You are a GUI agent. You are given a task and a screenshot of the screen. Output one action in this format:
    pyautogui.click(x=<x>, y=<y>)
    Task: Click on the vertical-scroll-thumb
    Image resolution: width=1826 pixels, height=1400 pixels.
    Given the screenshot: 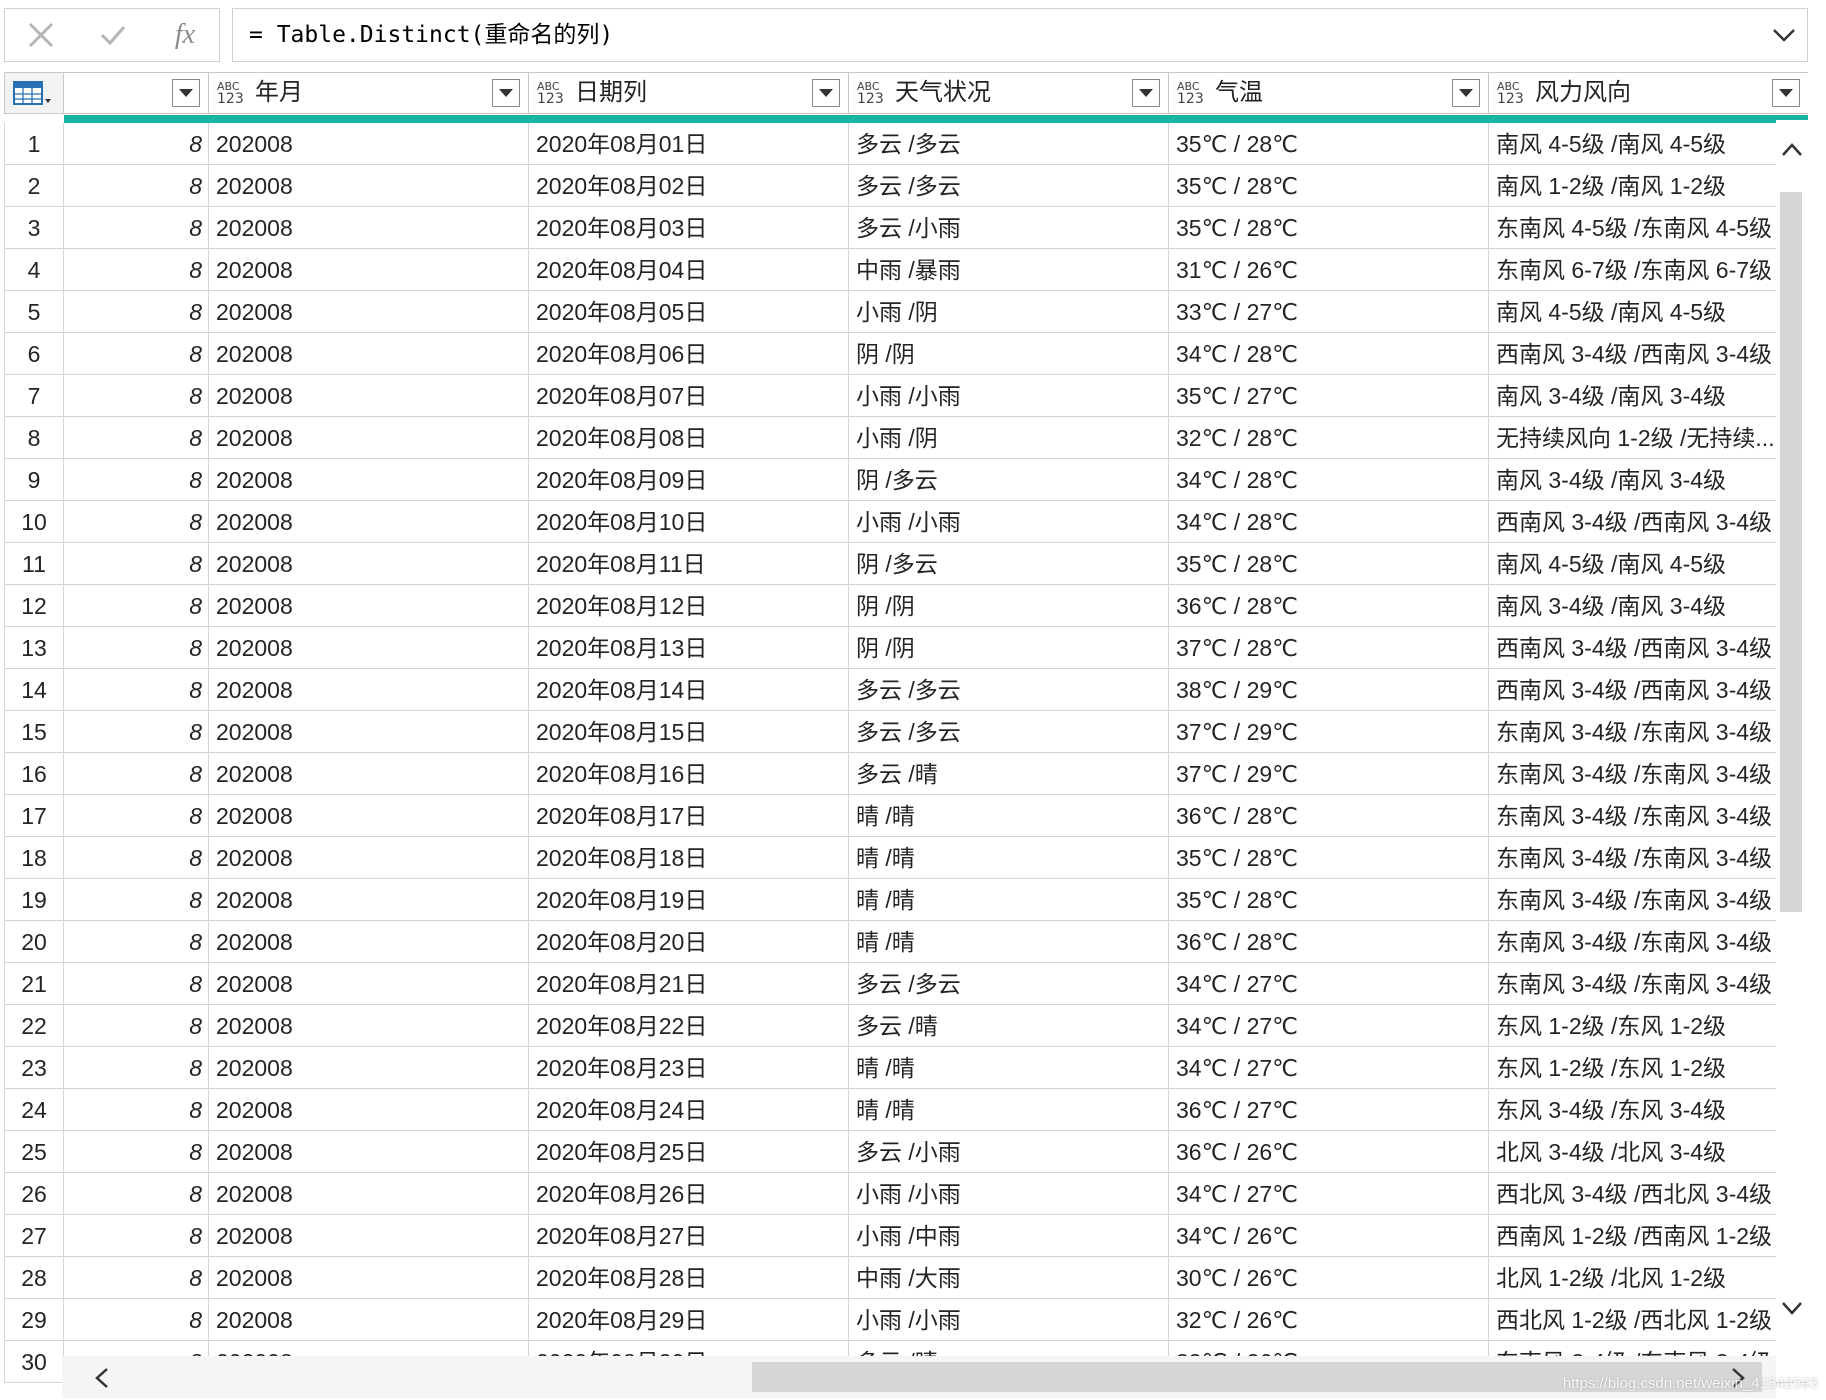 What is the action you would take?
    pyautogui.click(x=1791, y=552)
    